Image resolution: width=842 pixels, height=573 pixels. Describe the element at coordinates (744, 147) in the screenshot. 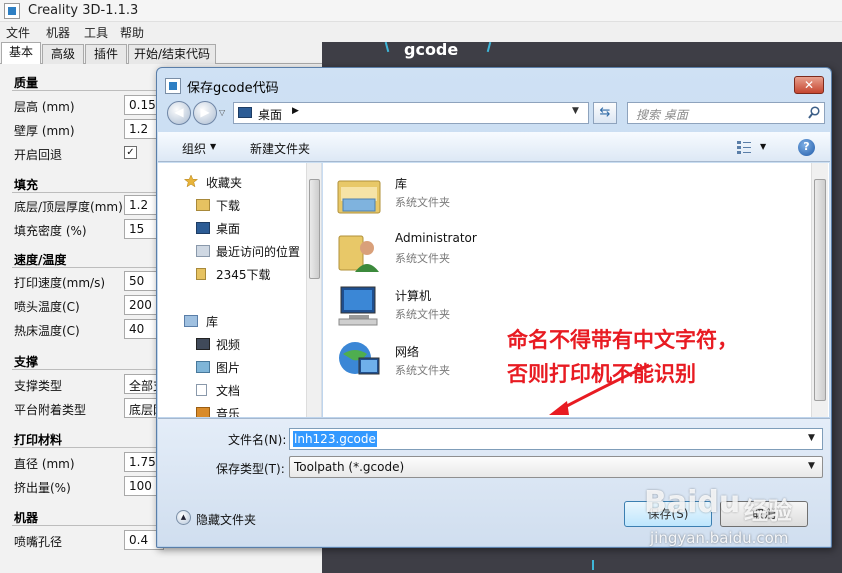

I see `view-options-icon` at that location.